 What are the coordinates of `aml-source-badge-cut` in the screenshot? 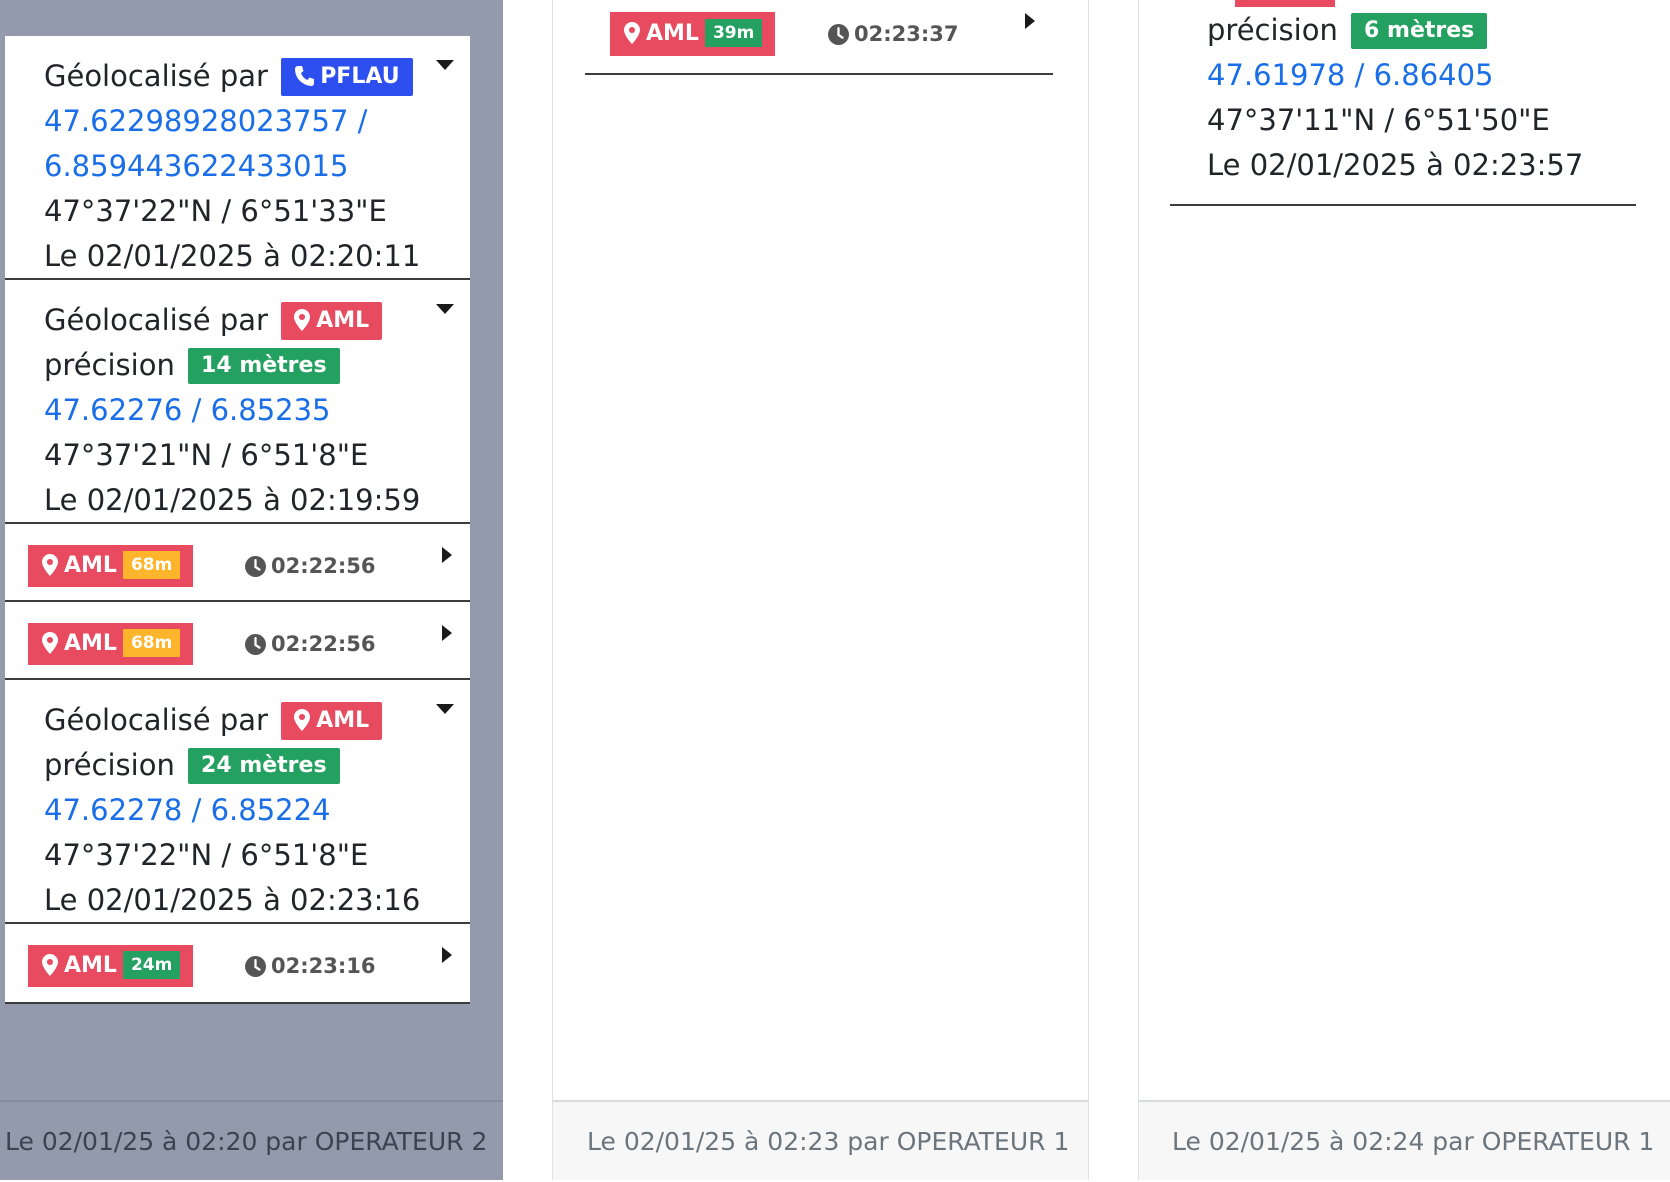 It's located at (1285, 3).